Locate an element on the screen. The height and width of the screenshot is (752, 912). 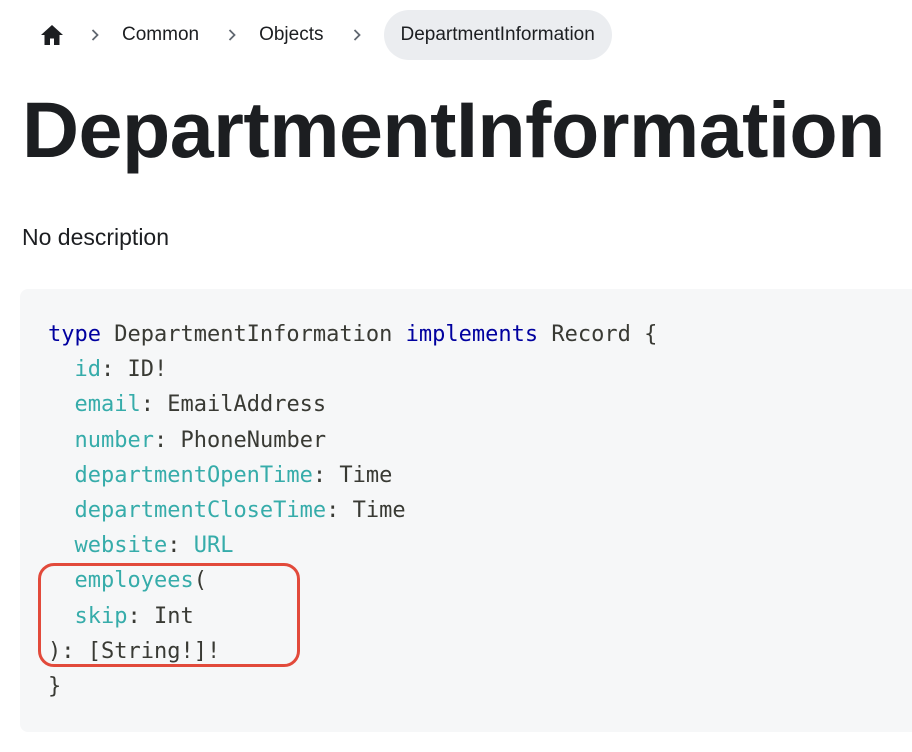
field-name: departmentOpenTime is located at coordinates (193, 475).